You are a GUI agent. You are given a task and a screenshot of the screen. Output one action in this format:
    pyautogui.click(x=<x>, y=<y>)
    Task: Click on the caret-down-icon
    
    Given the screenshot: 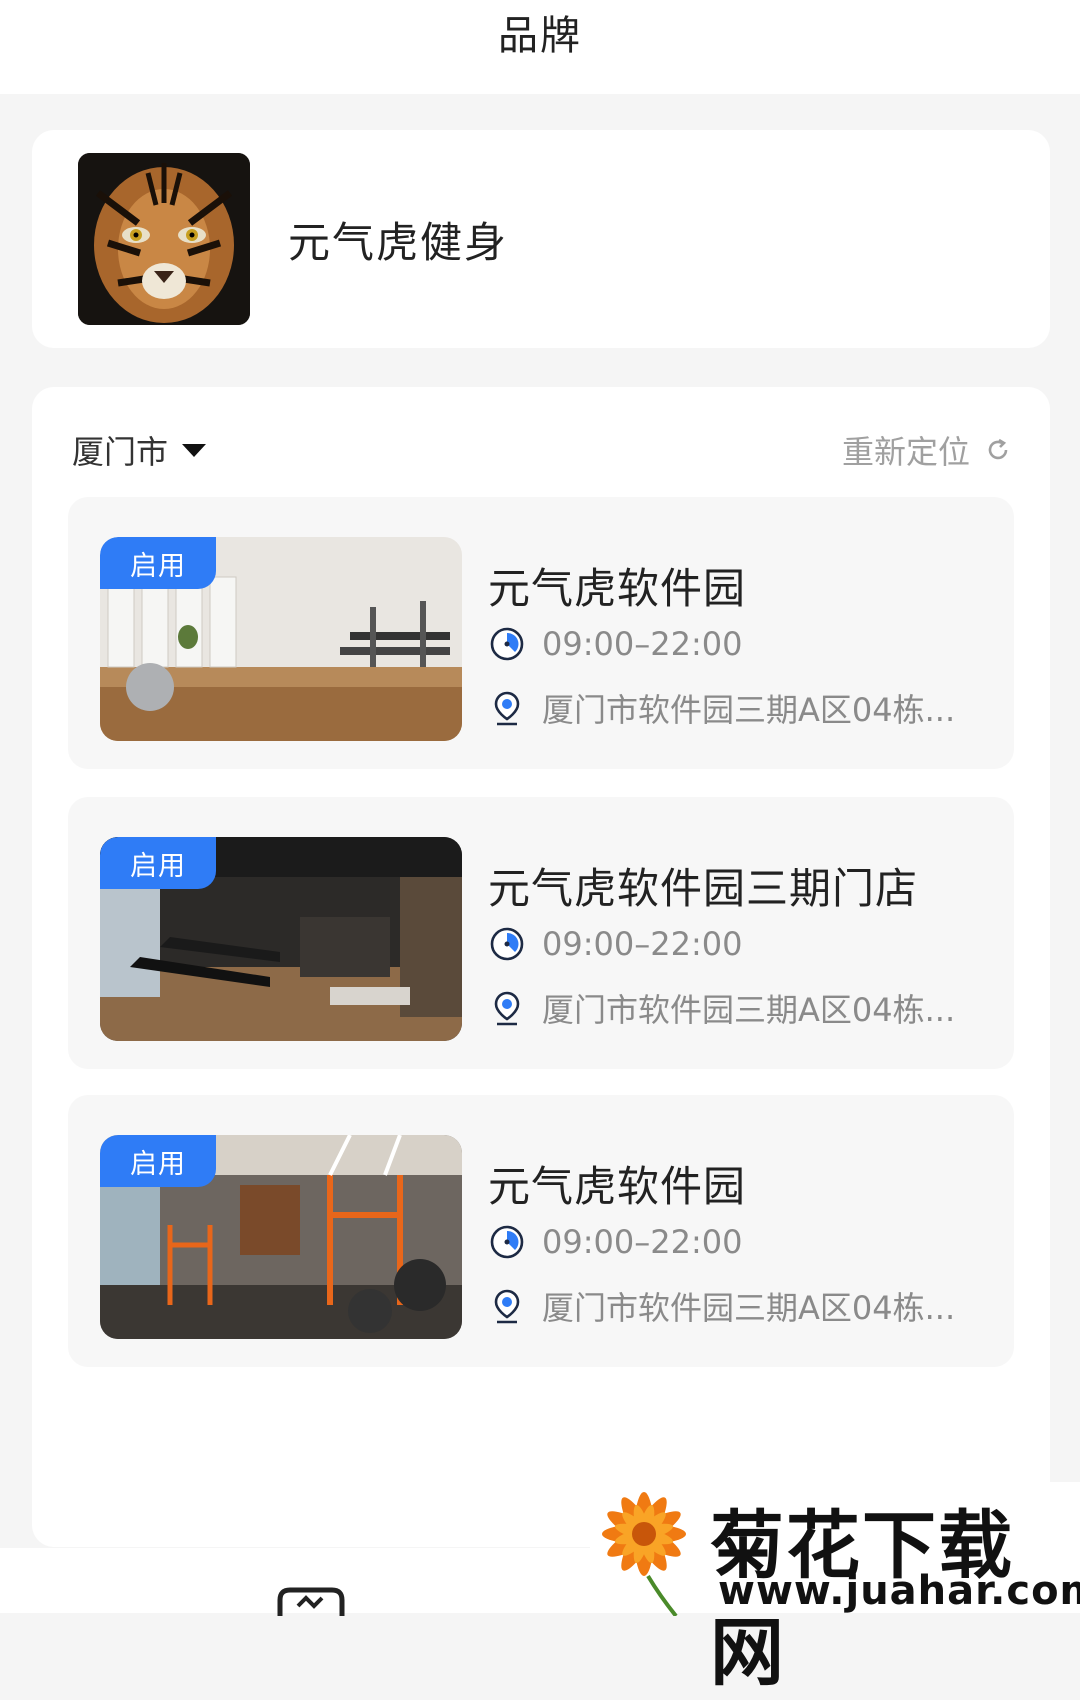 What is the action you would take?
    pyautogui.click(x=194, y=450)
    